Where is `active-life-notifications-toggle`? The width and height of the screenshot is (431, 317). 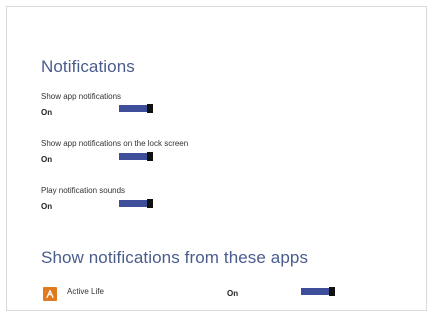
active-life-notifications-toggle is located at coordinates (318, 291).